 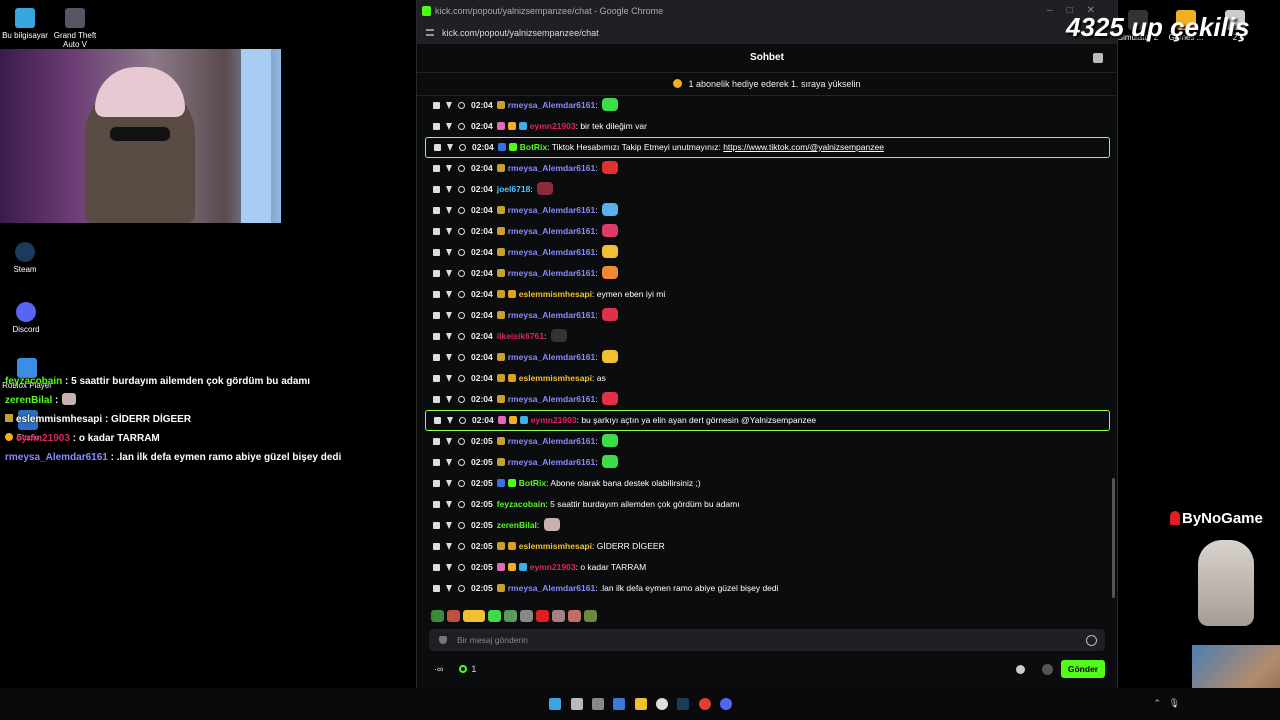 What do you see at coordinates (619, 704) in the screenshot?
I see `widgets-icon` at bounding box center [619, 704].